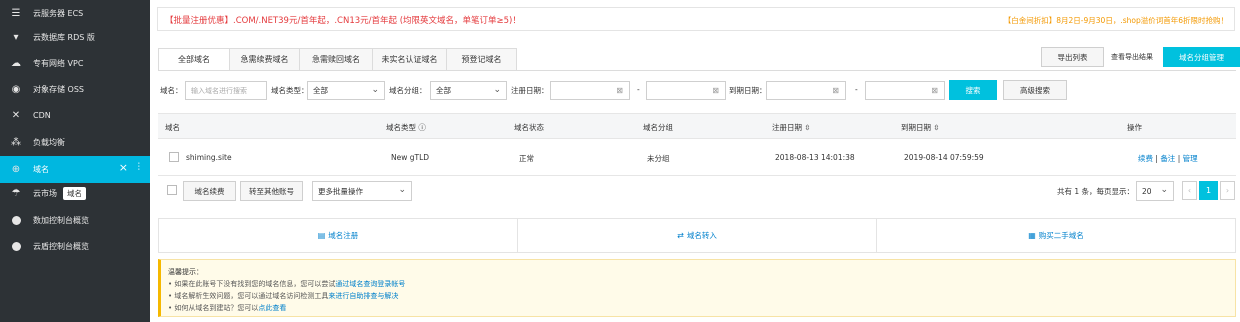 This screenshot has height=322, width=1240. I want to click on sidebar-item-slb: ⁂ 负载均衡, so click(75, 142).